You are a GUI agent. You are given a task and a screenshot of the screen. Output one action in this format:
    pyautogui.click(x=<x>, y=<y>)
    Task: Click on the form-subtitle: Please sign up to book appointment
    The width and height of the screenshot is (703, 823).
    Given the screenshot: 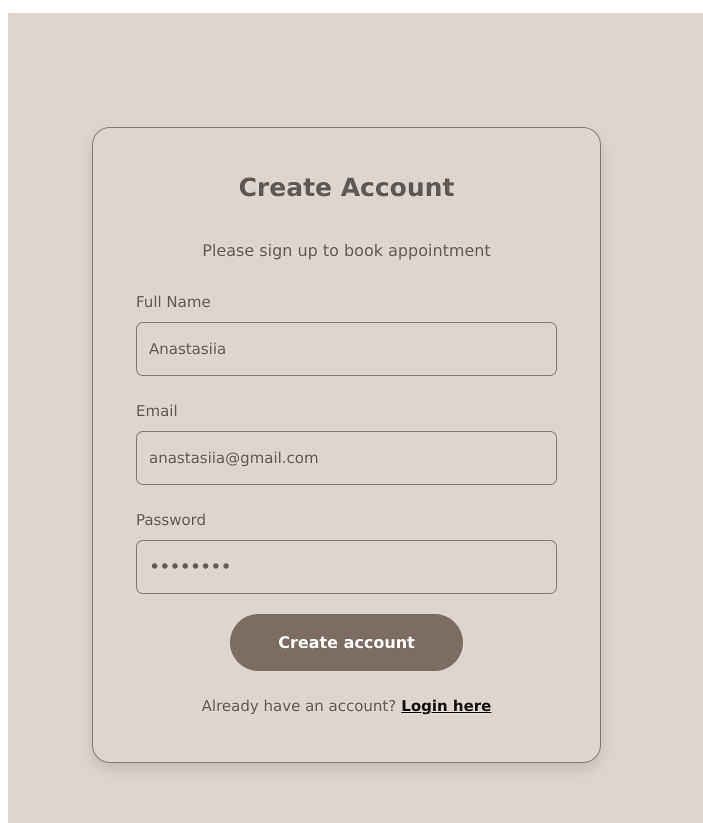 What is the action you would take?
    pyautogui.click(x=346, y=251)
    